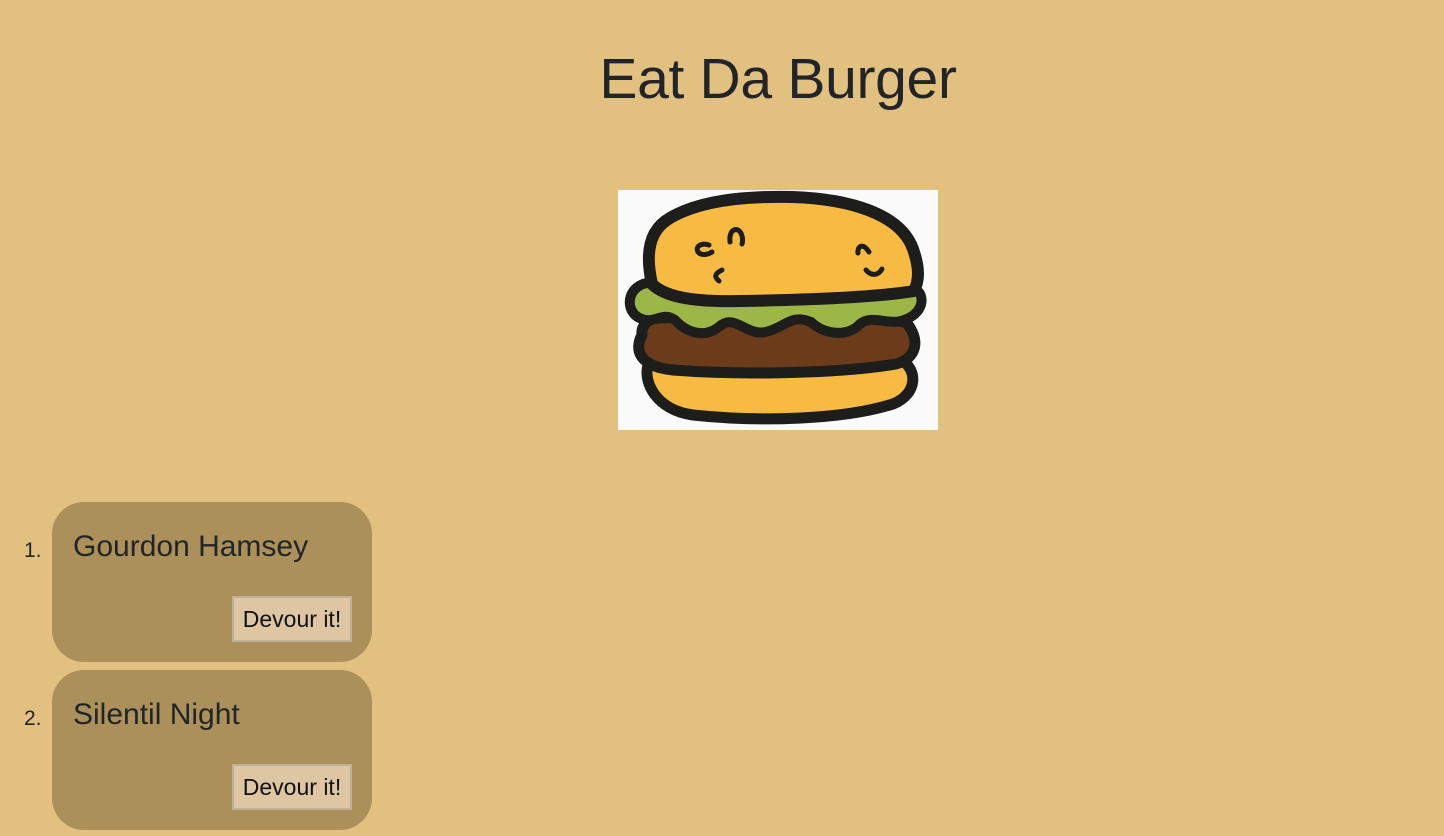 This screenshot has height=836, width=1444. Describe the element at coordinates (778, 79) in the screenshot. I see `page-title: Eat Da Burger` at that location.